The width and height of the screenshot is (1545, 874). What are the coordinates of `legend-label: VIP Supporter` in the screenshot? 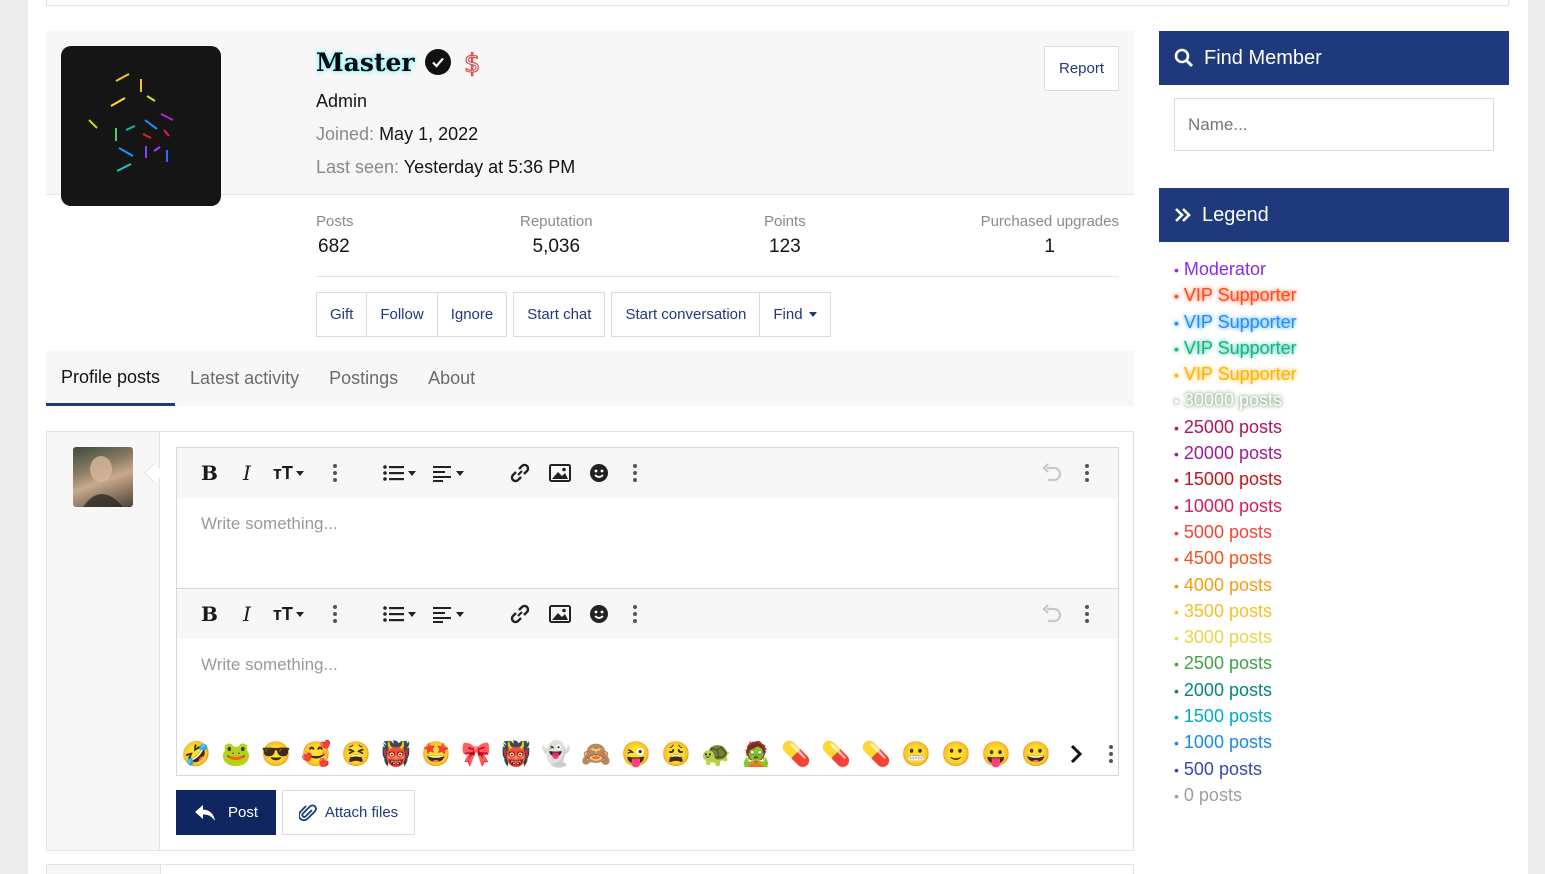 It's located at (1240, 321).